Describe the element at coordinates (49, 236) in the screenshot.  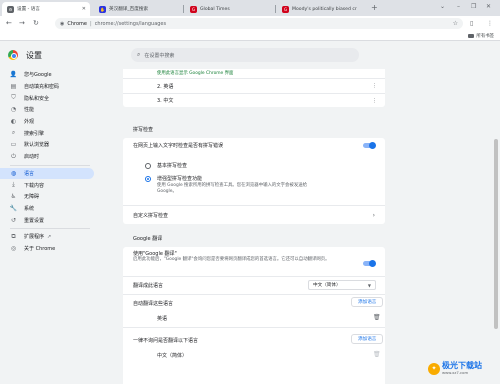
I see `external-link-icon: ↗` at that location.